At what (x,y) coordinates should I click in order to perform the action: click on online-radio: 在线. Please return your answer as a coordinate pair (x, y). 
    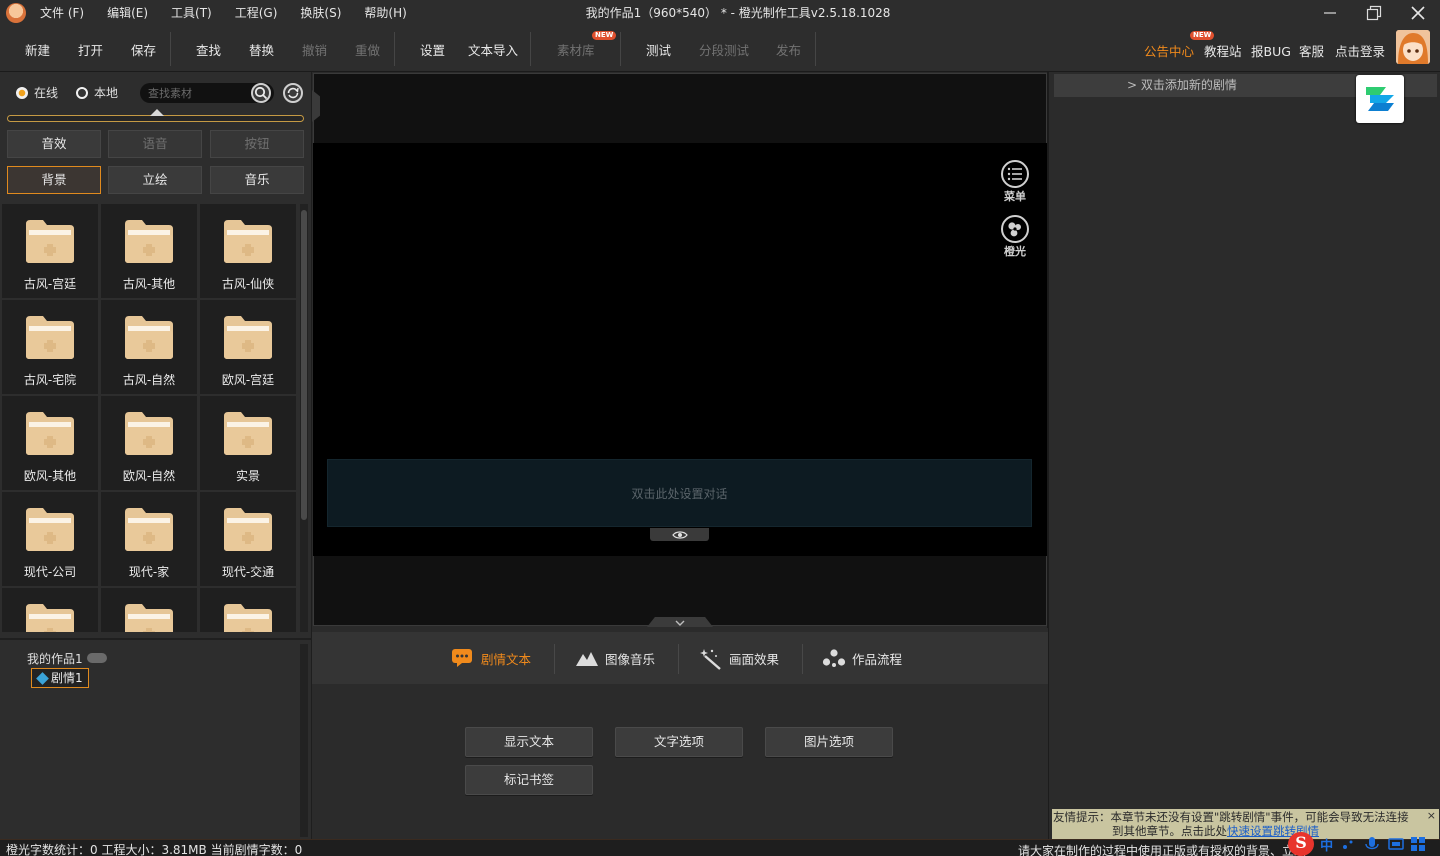
    Looking at the image, I should click on (37, 92).